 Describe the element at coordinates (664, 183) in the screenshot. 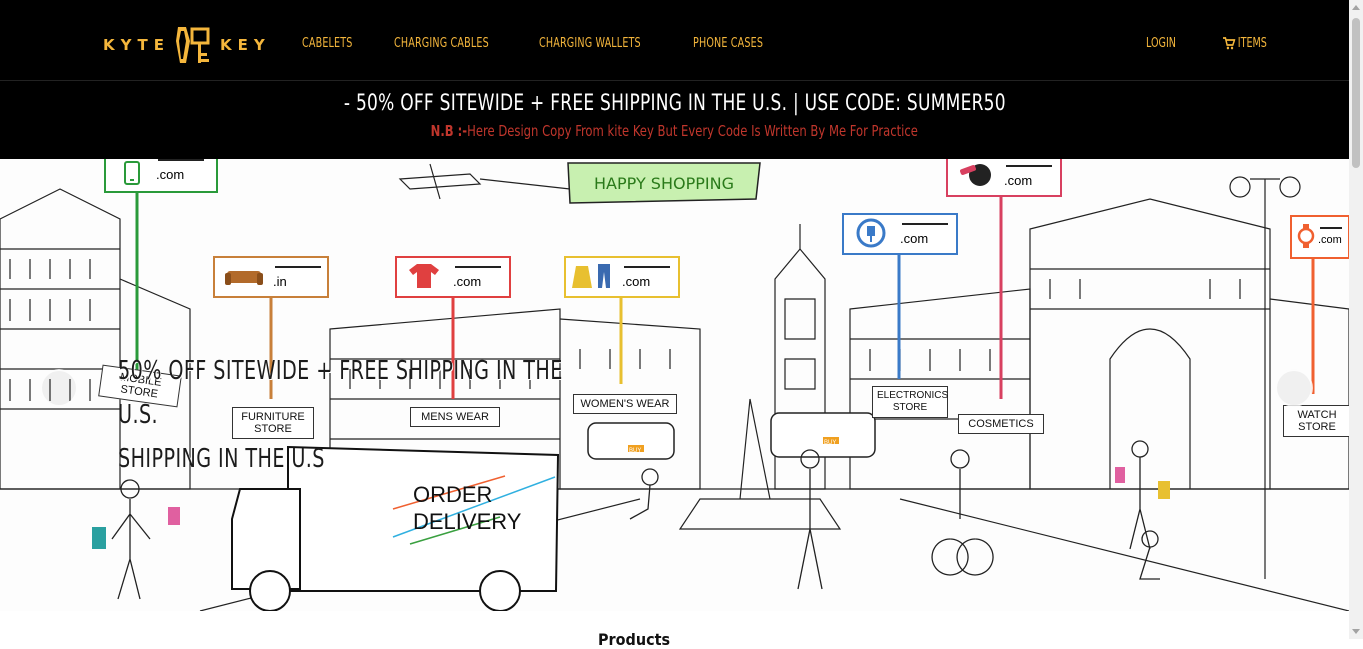

I see `happy-shopping-banner: HAPPY SHOPPING` at that location.